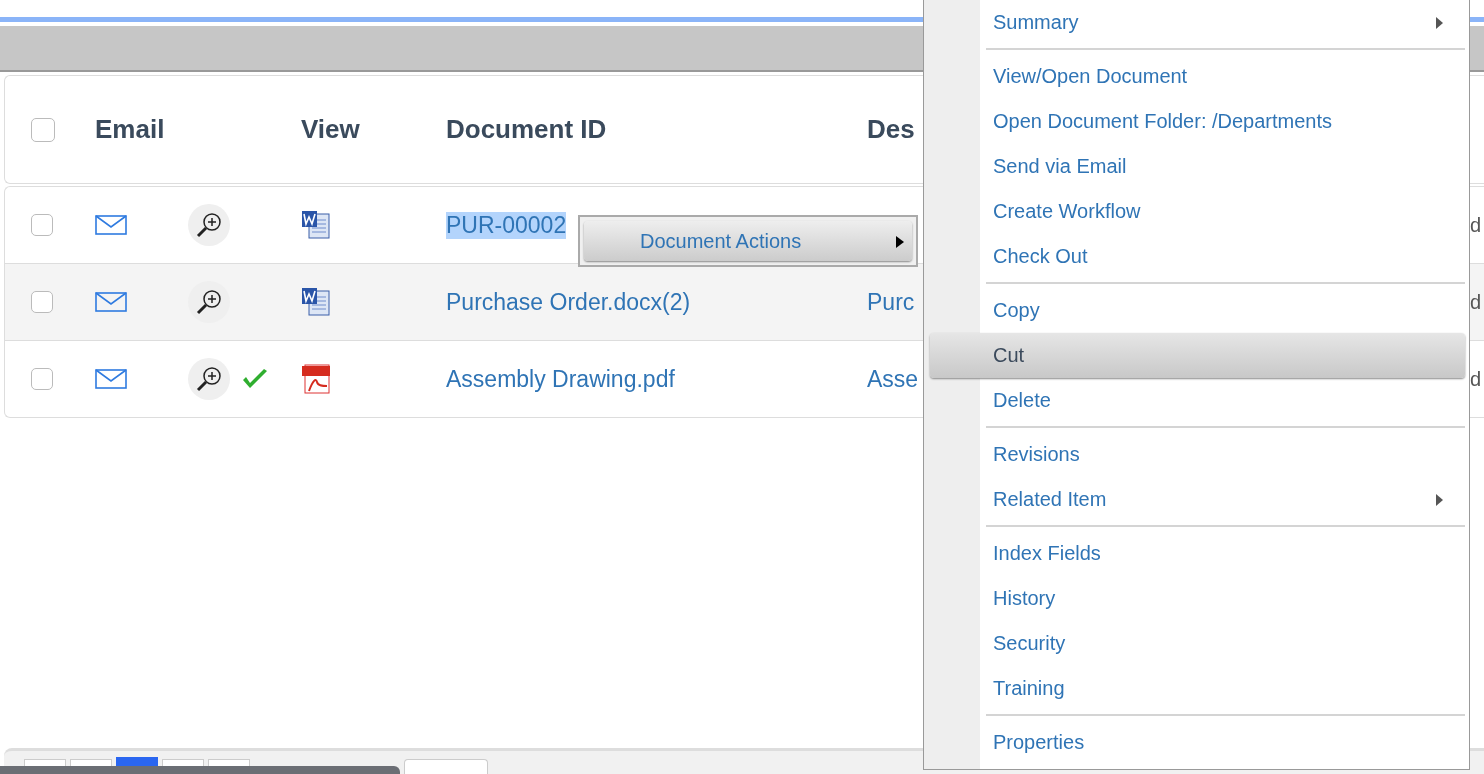  Describe the element at coordinates (1197, 688) in the screenshot. I see `menu-item: Training` at that location.